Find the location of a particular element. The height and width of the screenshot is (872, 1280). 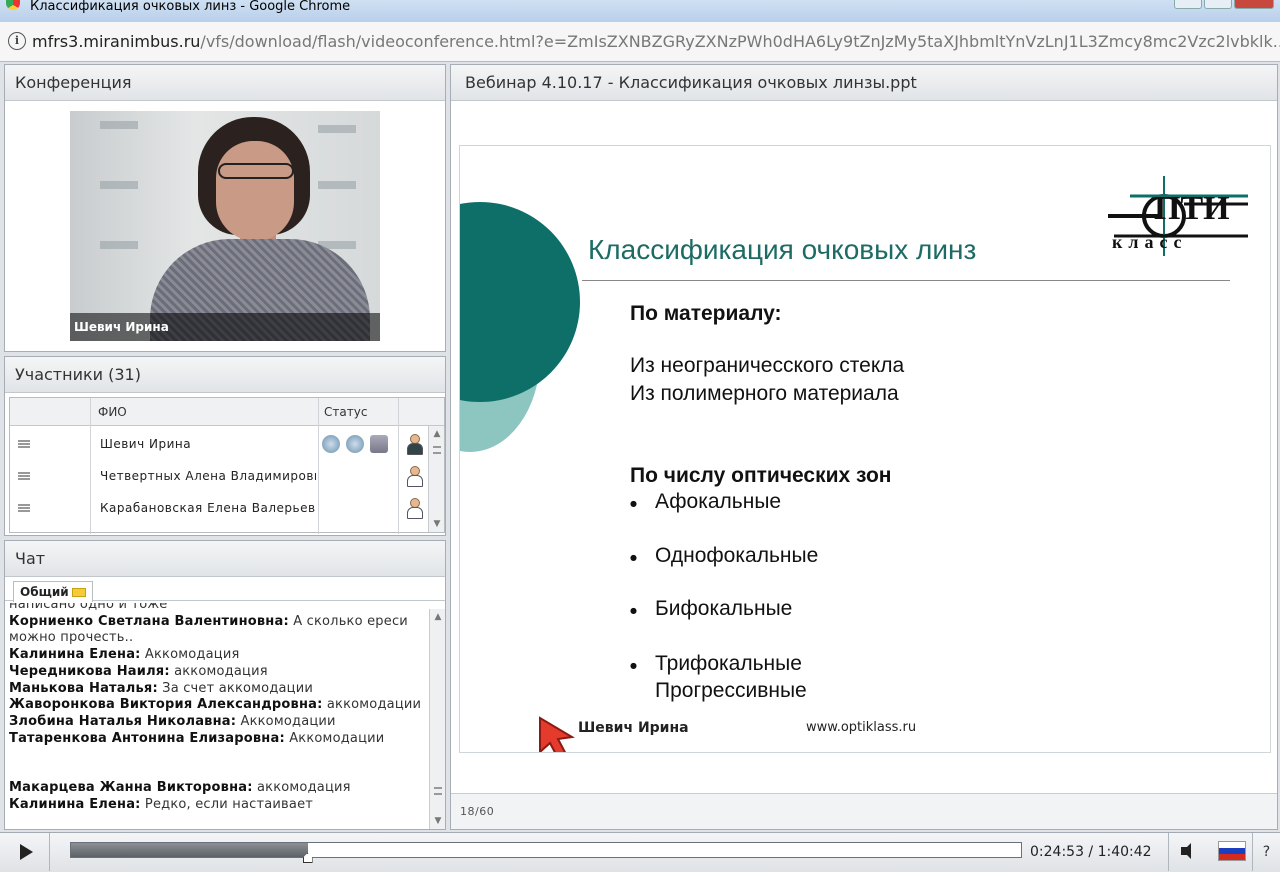

participants-header: Участники (31) is located at coordinates (225, 375).